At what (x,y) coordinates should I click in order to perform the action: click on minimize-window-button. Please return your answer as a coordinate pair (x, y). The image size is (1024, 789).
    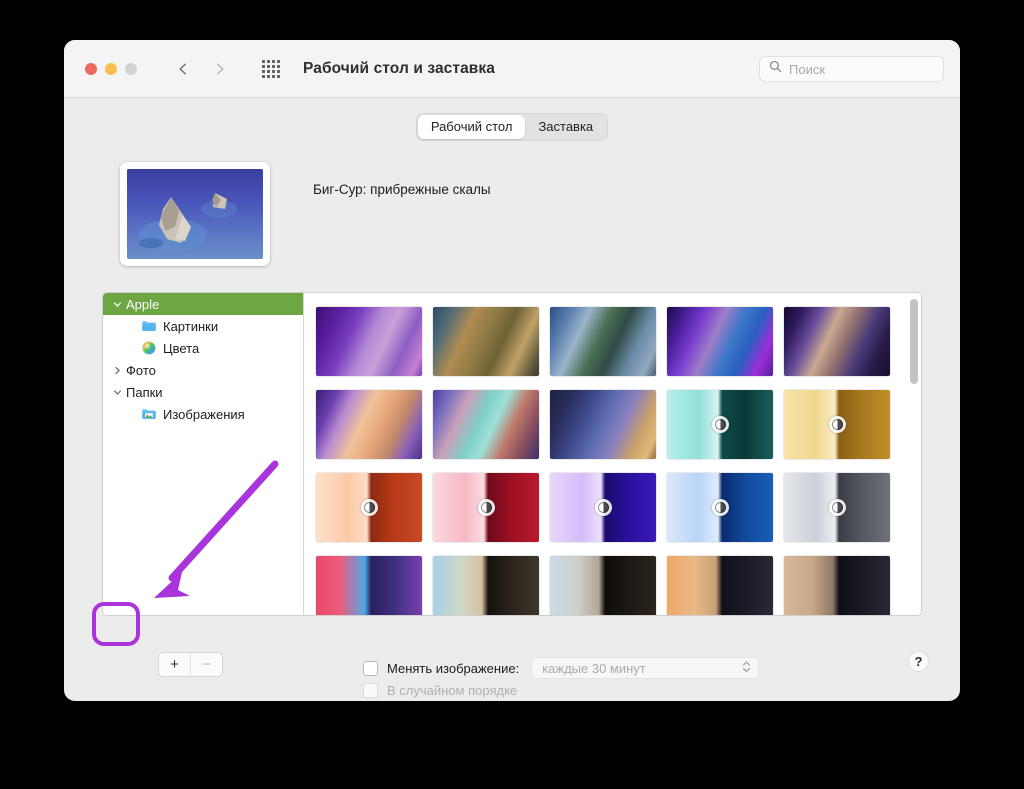
    Looking at the image, I should click on (111, 68).